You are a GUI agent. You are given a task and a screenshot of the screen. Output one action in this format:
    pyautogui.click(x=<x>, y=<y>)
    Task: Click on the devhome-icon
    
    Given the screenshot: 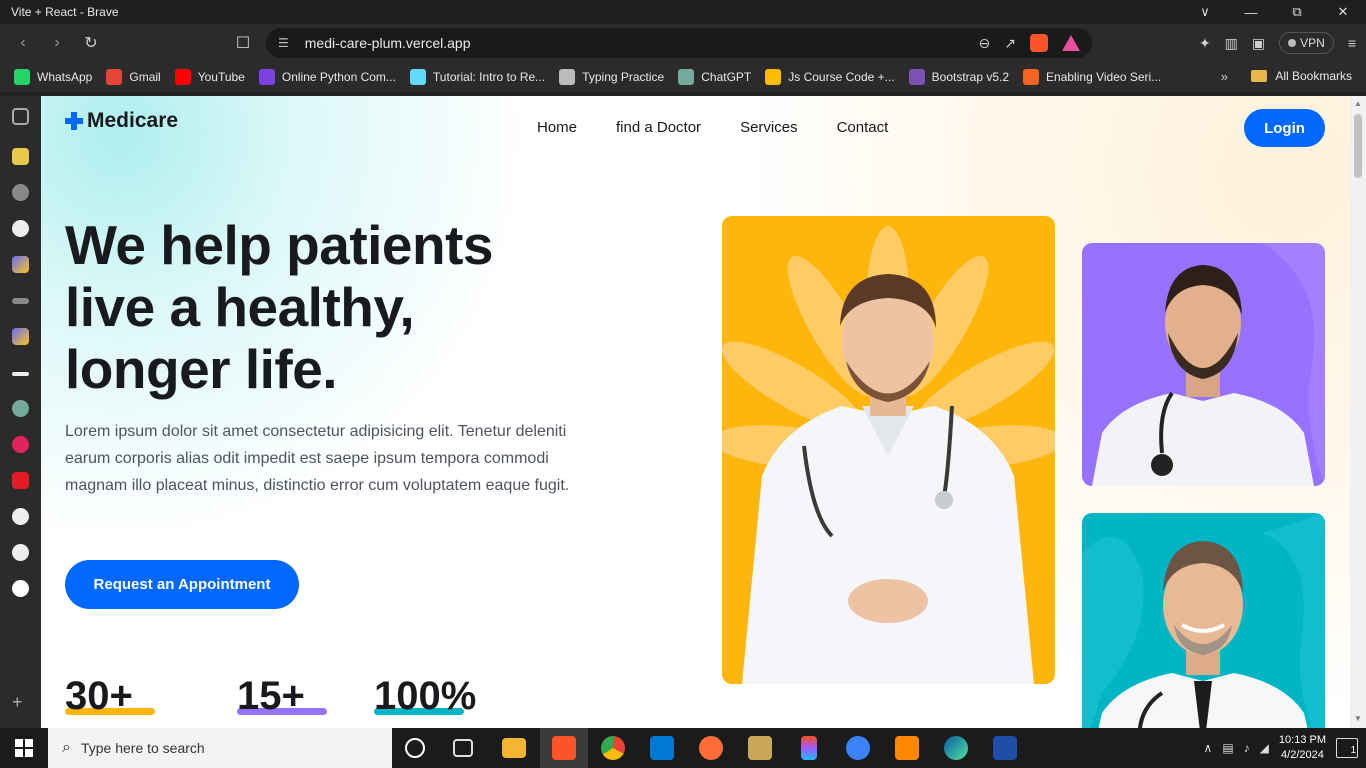 What is the action you would take?
    pyautogui.click(x=1005, y=748)
    